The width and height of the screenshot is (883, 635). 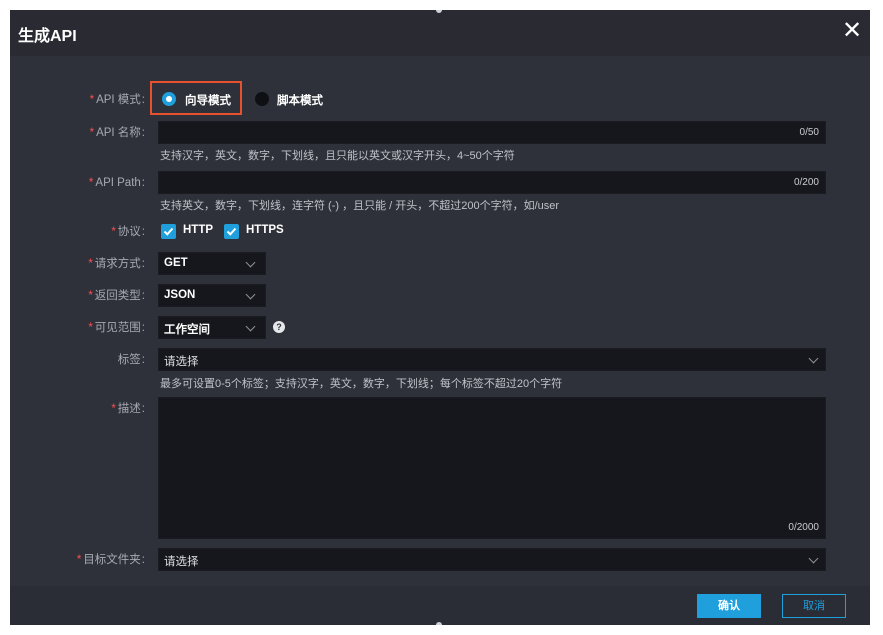 I want to click on api-path-label: * API Path:, so click(x=116, y=183).